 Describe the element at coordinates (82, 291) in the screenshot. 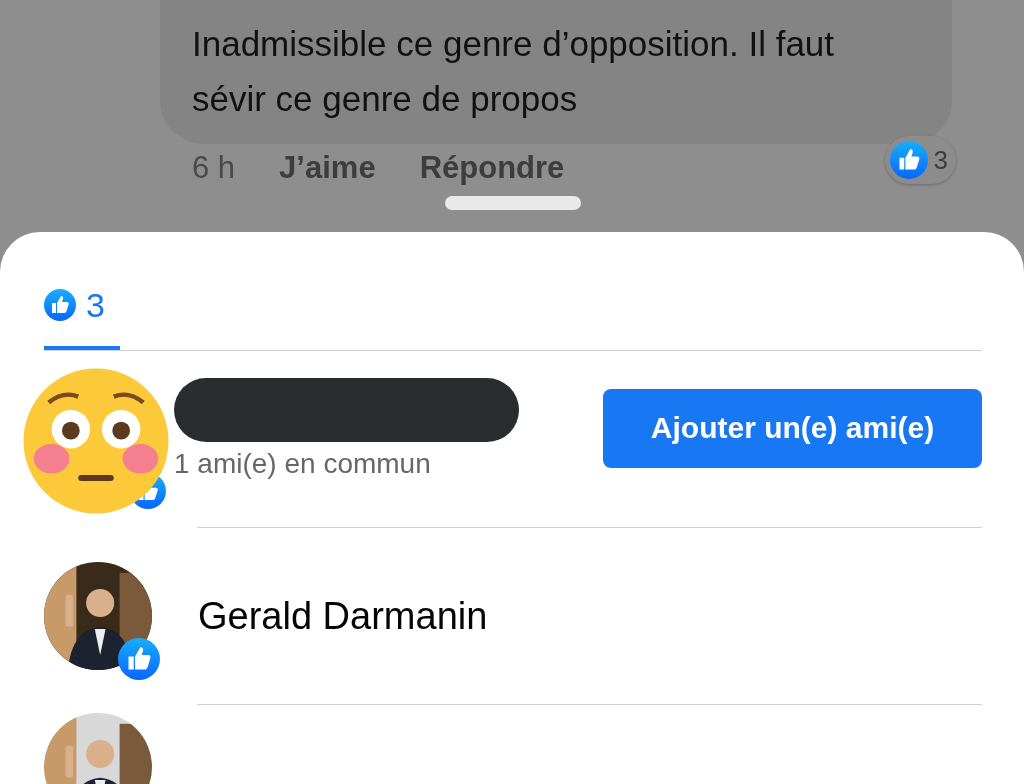

I see `reaction-tab: 3` at that location.